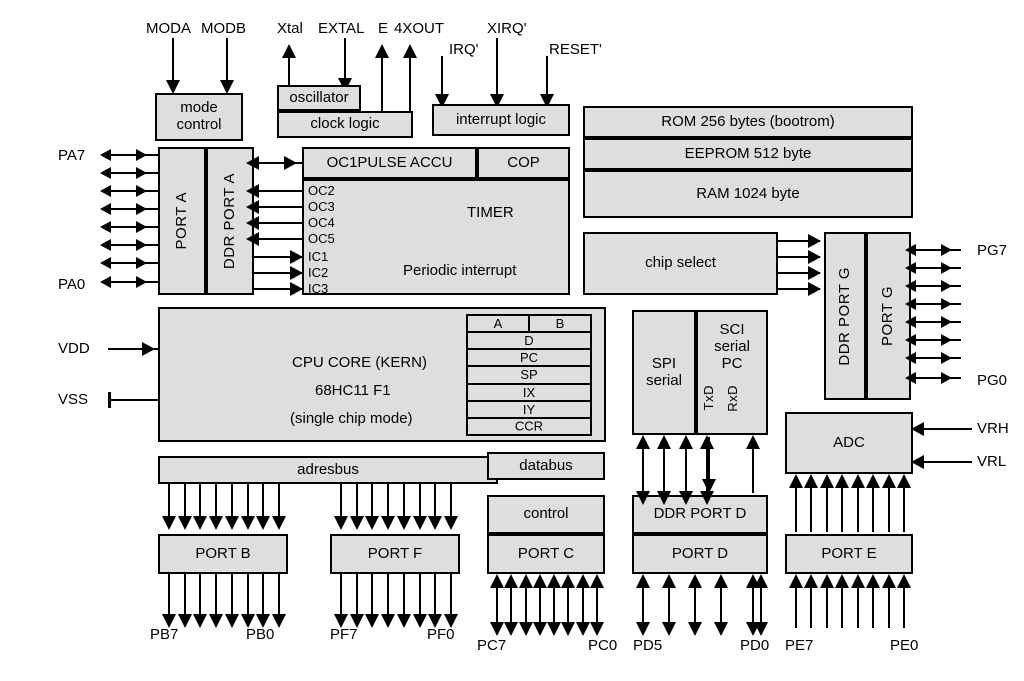  What do you see at coordinates (748, 122) in the screenshot?
I see `block-rom: ROM 256 bytes (bootrom)` at bounding box center [748, 122].